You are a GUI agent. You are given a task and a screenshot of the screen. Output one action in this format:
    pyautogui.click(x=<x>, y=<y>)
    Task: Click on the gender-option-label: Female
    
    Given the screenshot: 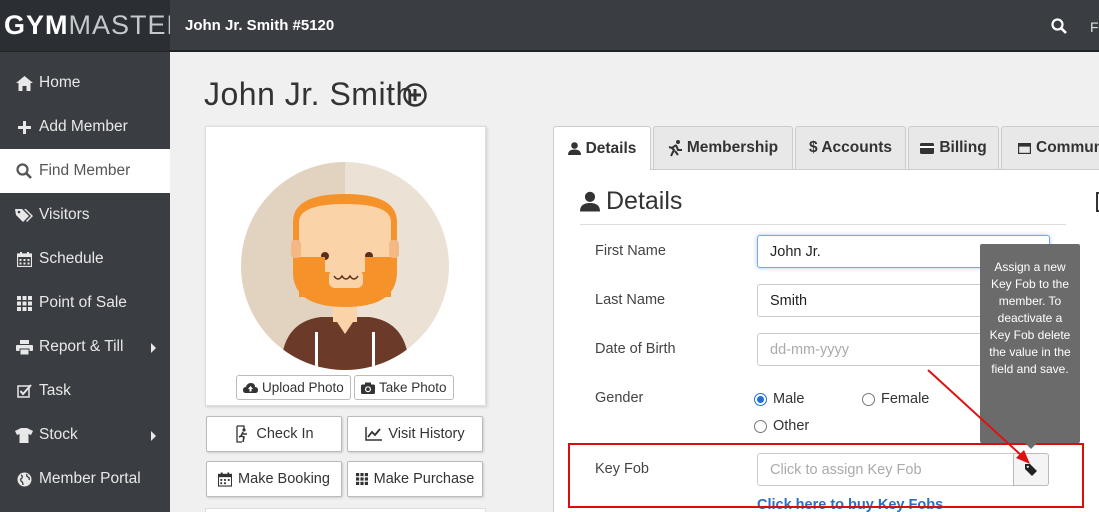 What is the action you would take?
    pyautogui.click(x=905, y=399)
    